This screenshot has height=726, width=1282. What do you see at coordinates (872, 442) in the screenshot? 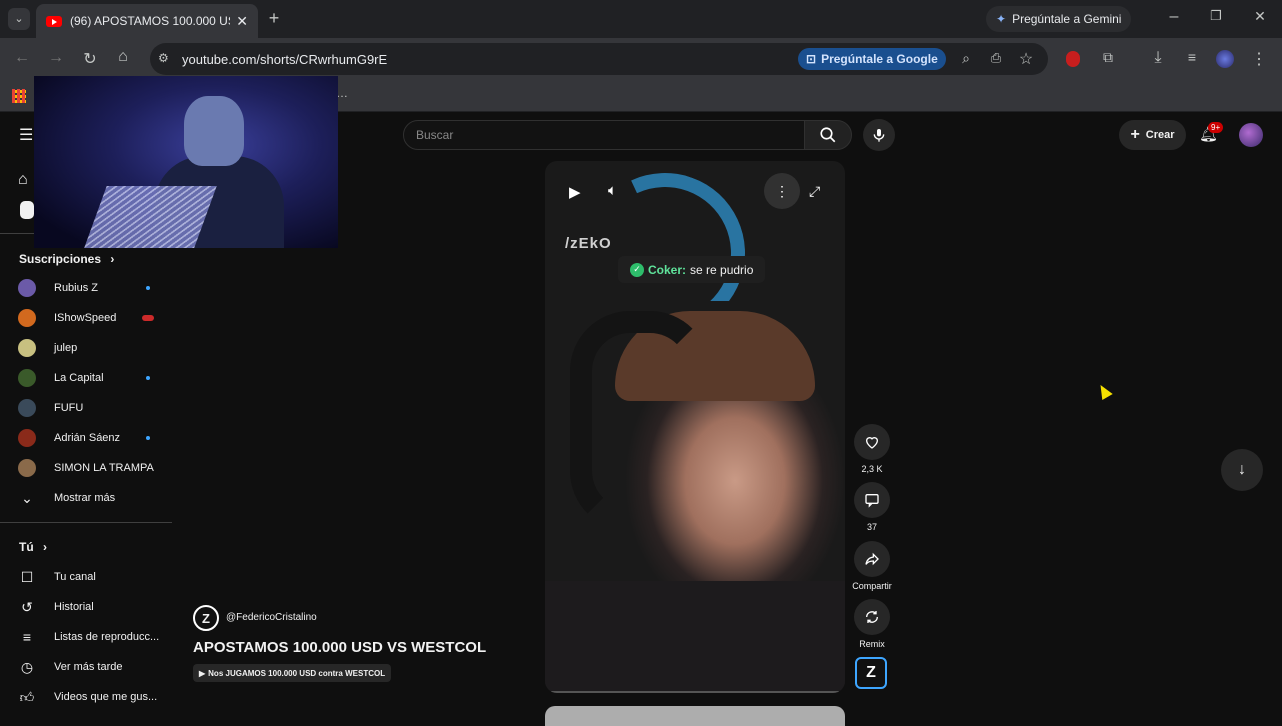
I see `like-button` at bounding box center [872, 442].